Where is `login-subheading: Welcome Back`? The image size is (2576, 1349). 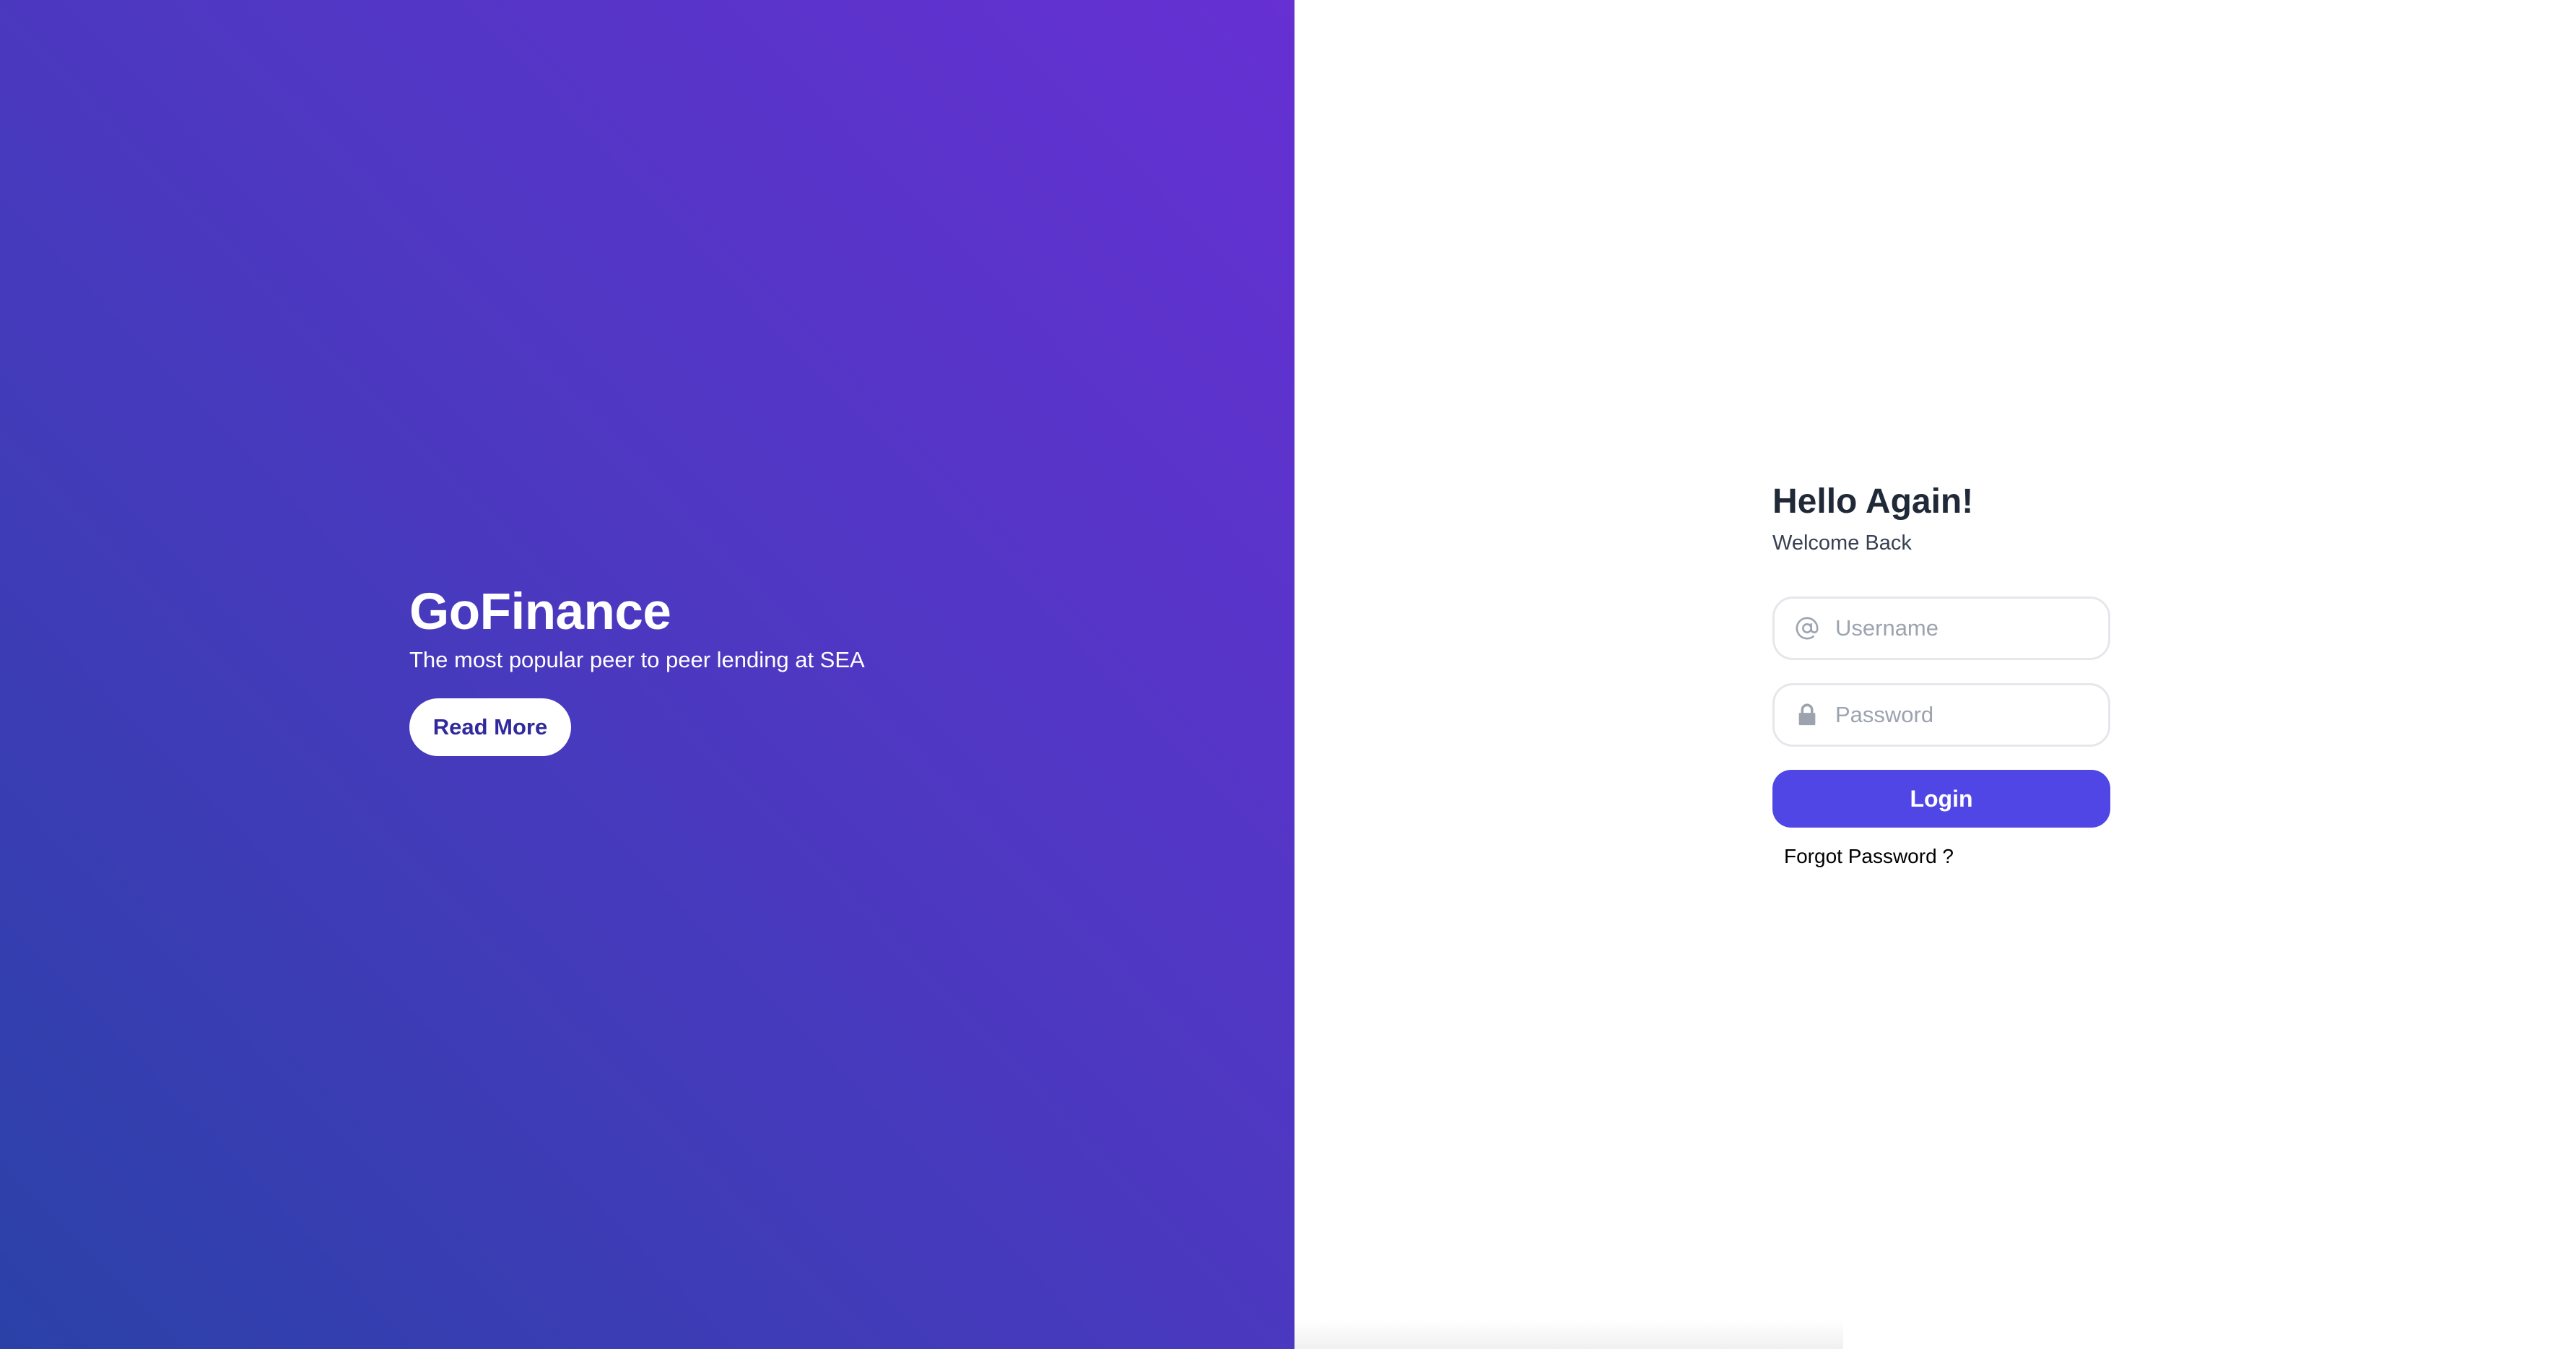
login-subheading: Welcome Back is located at coordinates (1842, 544).